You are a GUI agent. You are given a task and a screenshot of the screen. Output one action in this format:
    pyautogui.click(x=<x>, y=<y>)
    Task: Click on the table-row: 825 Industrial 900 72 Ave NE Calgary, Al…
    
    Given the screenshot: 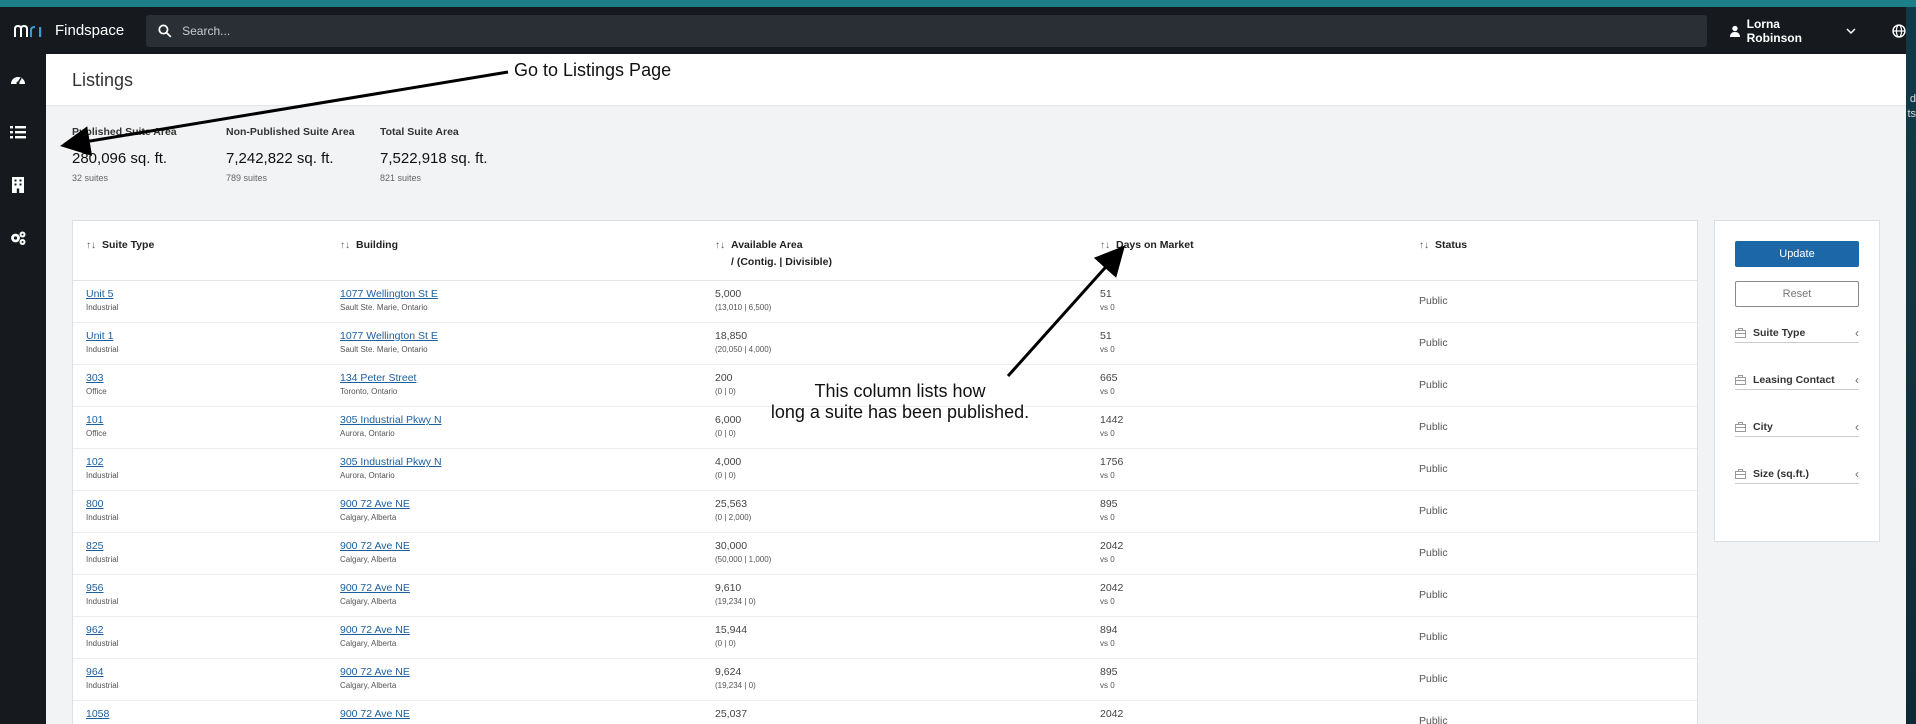 What is the action you would take?
    pyautogui.click(x=885, y=554)
    